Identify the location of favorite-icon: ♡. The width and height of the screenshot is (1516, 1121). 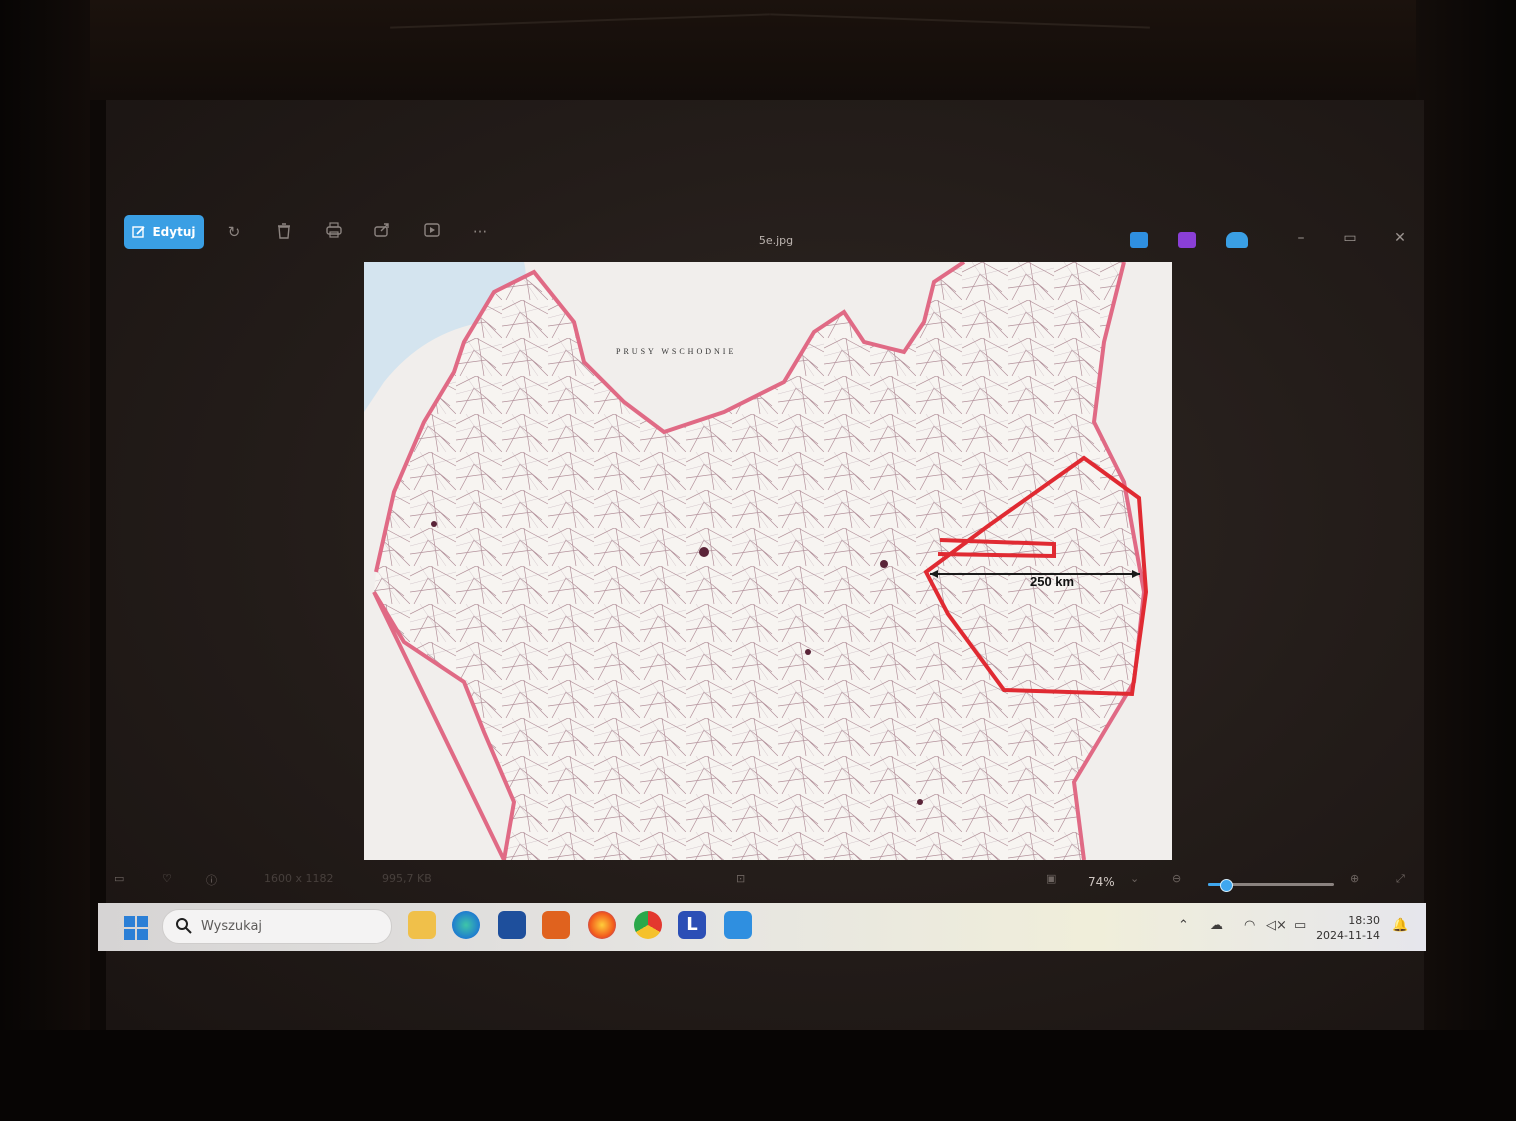
(167, 878).